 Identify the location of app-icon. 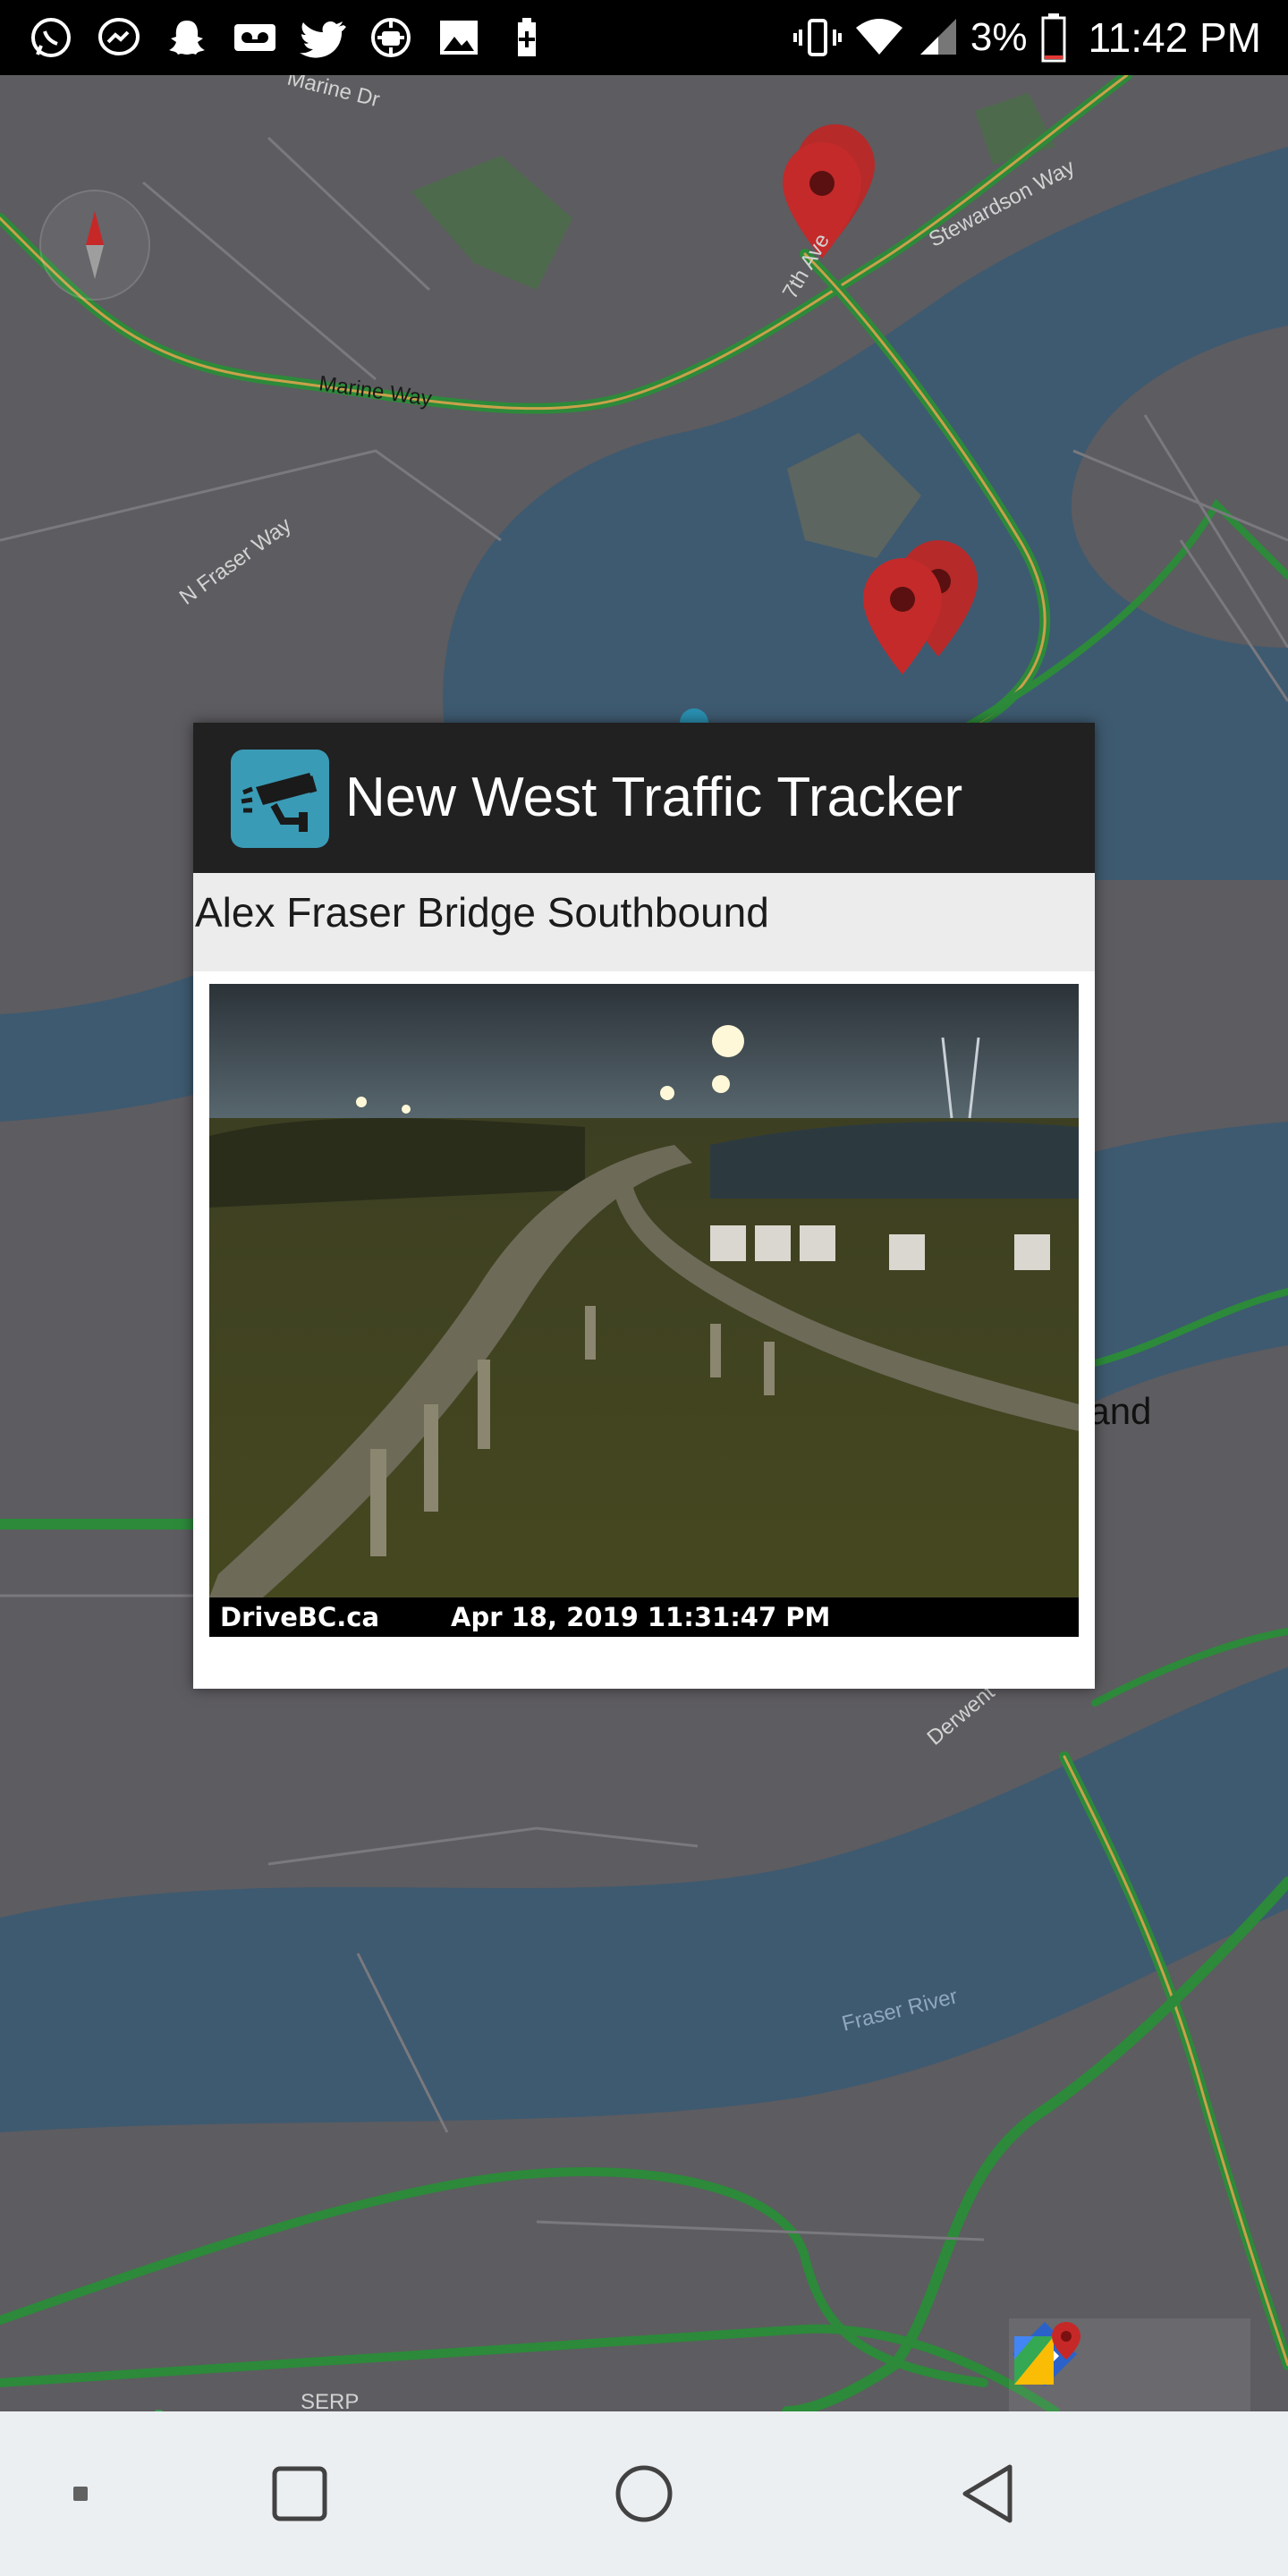
(280, 799).